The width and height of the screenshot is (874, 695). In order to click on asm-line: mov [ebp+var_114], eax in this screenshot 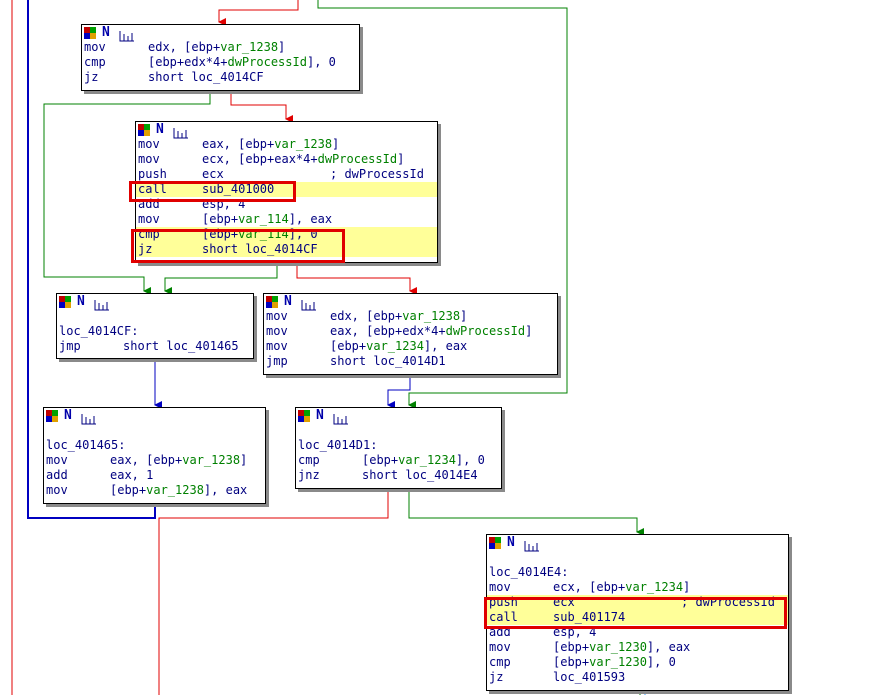, I will do `click(286, 219)`.